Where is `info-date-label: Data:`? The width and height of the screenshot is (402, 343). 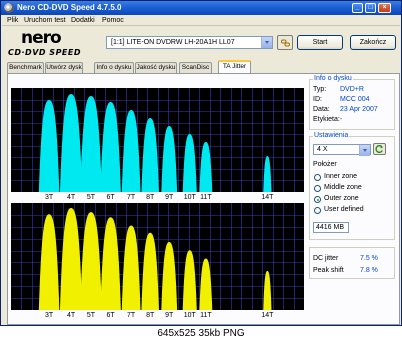 info-date-label: Data: is located at coordinates (321, 109).